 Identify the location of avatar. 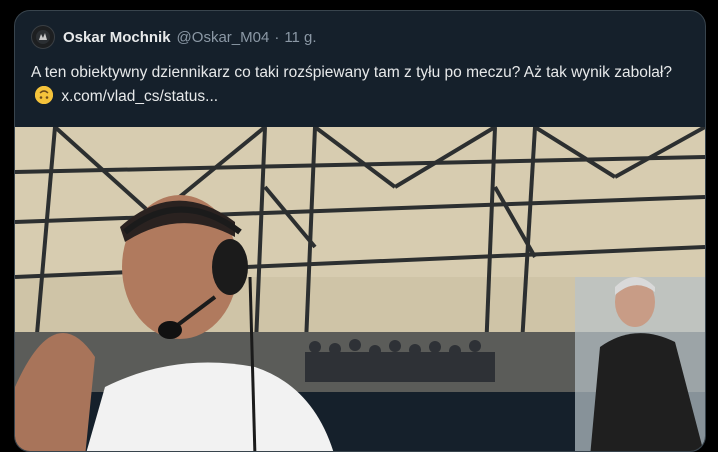
(43, 37).